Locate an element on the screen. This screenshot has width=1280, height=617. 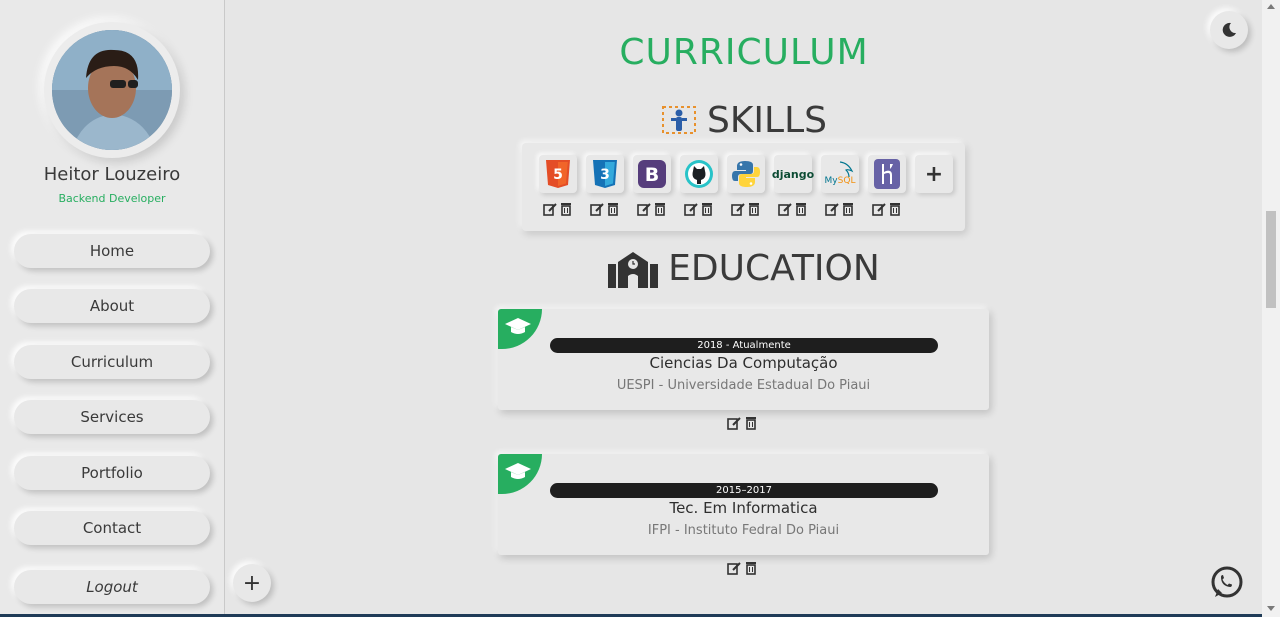
add-skill-label: + is located at coordinates (934, 174).